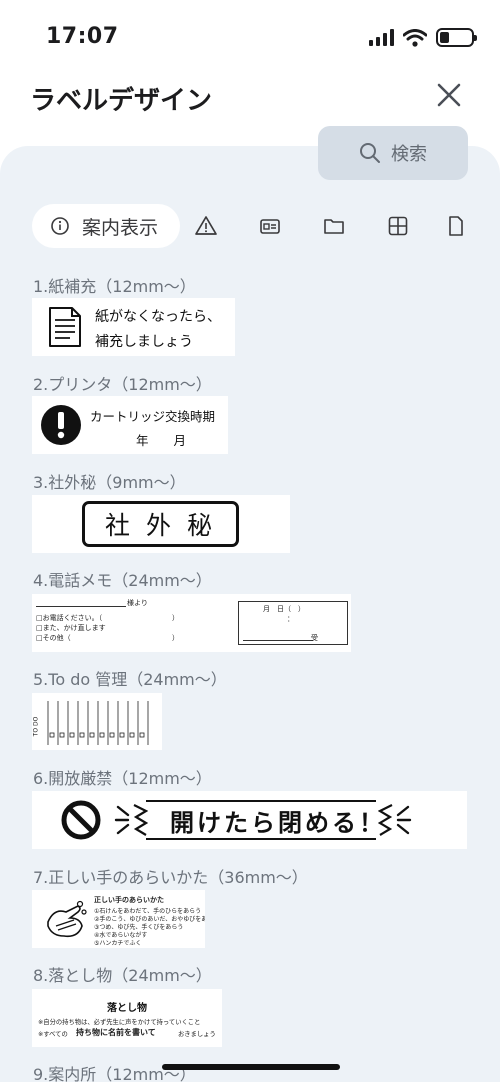  What do you see at coordinates (314, 638) in the screenshot?
I see `memo-received: 受` at bounding box center [314, 638].